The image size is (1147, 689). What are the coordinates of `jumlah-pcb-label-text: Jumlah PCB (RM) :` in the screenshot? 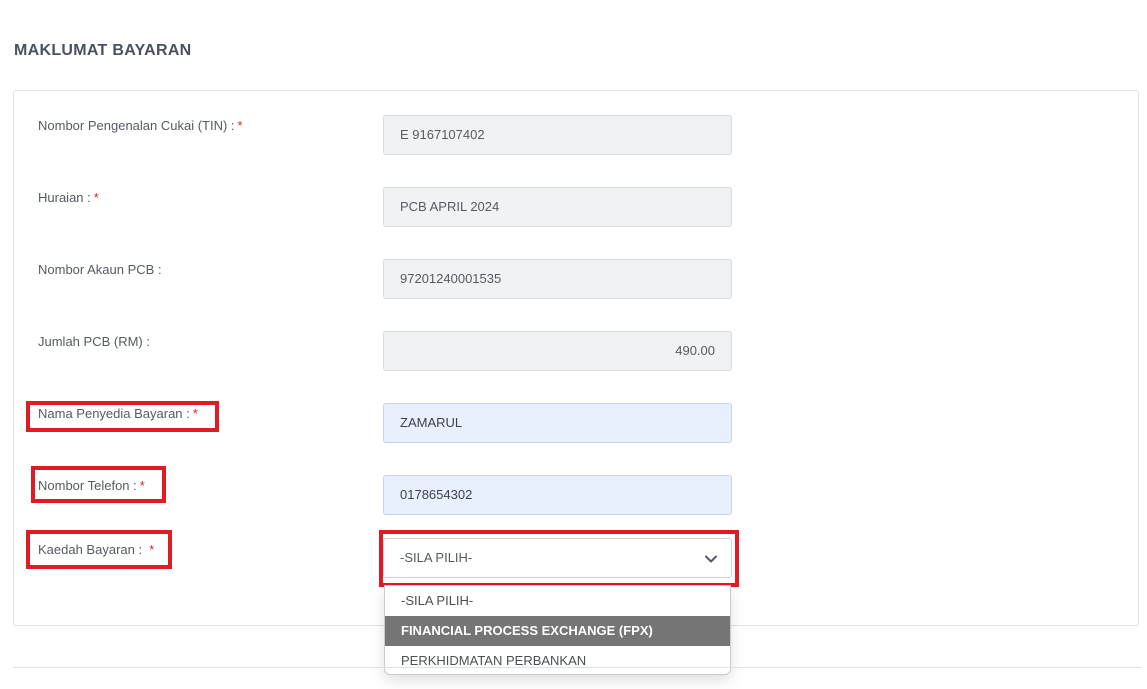 It's located at (94, 341).